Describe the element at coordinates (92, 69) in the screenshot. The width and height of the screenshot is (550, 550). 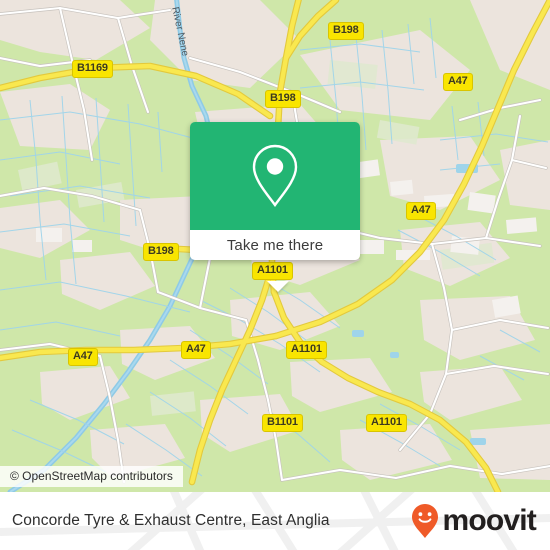
I see `shield-b1169: B1169` at that location.